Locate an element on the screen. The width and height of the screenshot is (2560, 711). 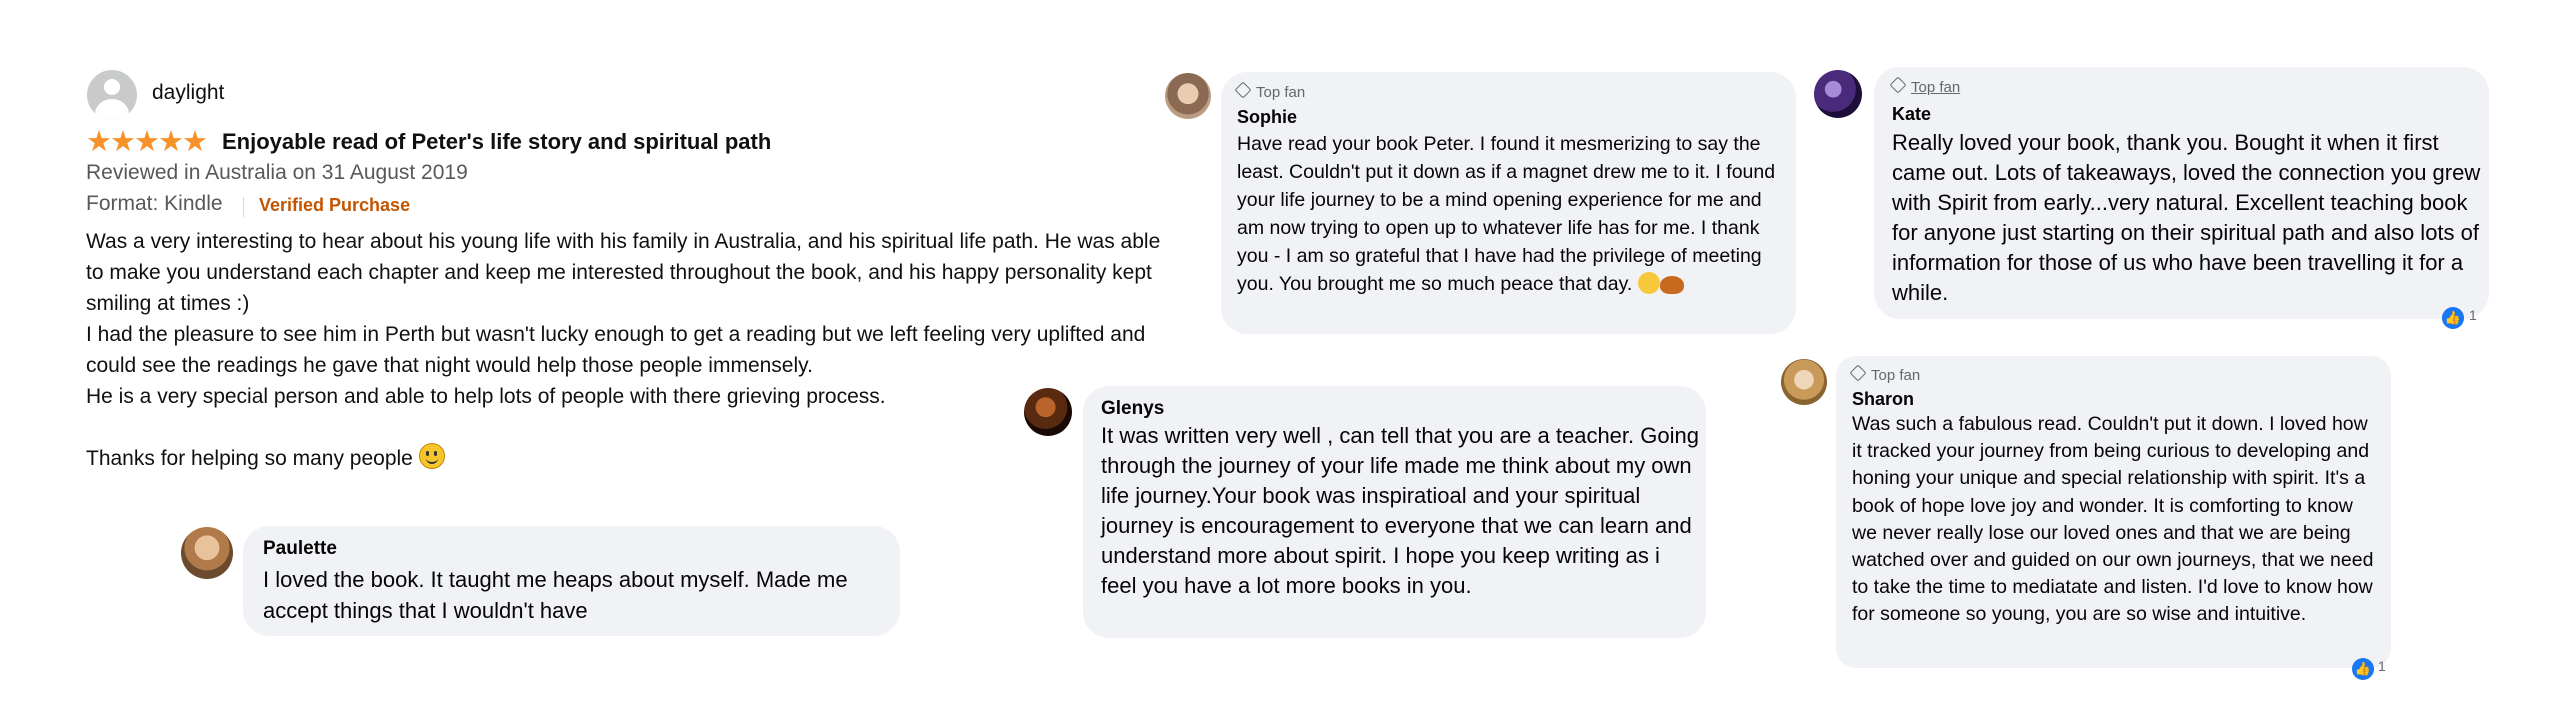
butterfly-emoji is located at coordinates (1671, 285).